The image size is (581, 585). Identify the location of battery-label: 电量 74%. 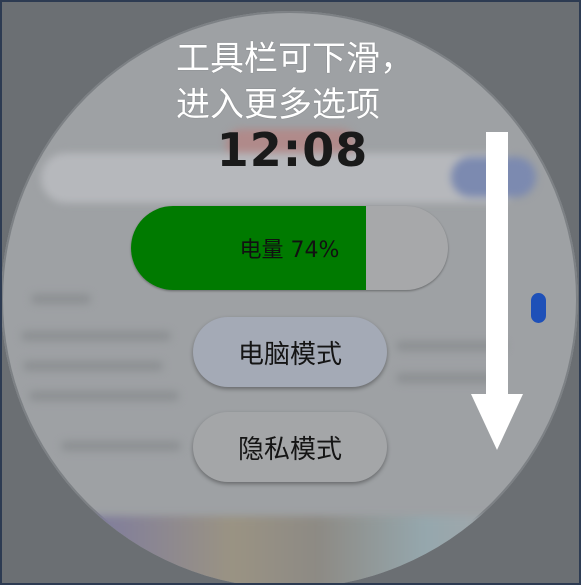
(289, 250).